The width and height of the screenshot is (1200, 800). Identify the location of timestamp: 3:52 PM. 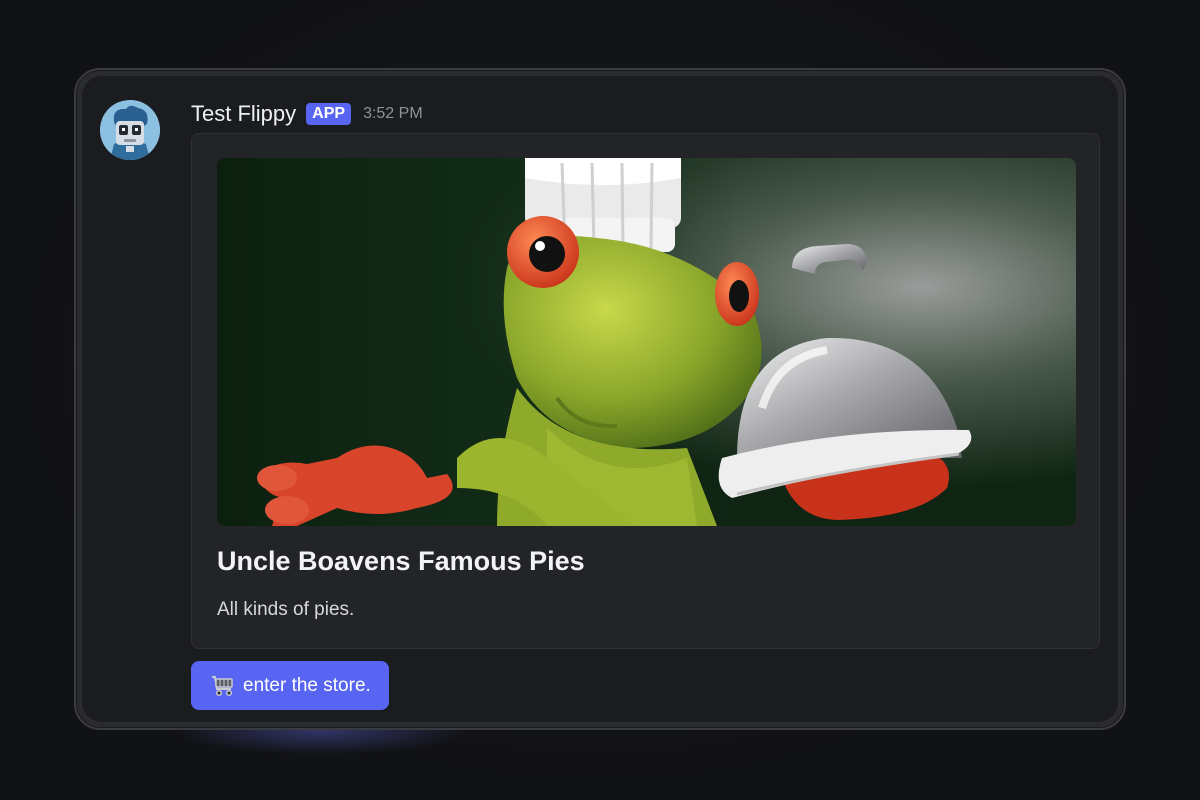
(393, 113).